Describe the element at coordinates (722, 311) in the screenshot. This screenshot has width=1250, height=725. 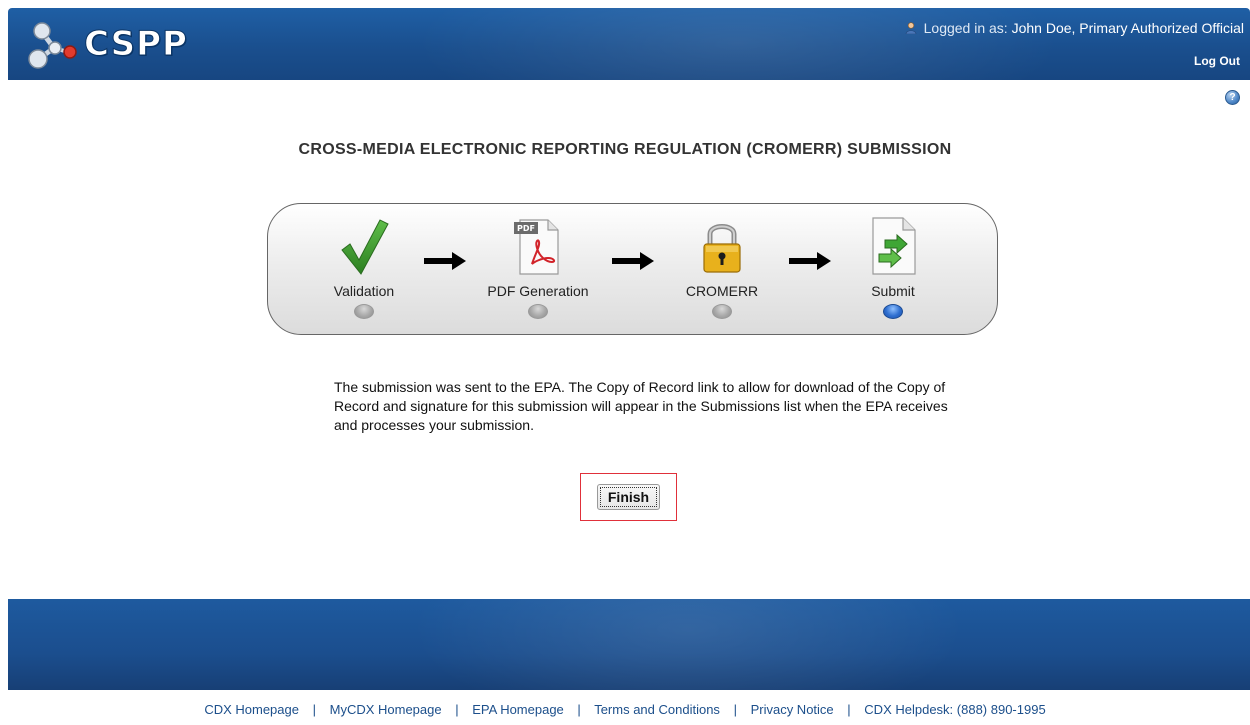
I see `step-indicator-cromerr` at that location.